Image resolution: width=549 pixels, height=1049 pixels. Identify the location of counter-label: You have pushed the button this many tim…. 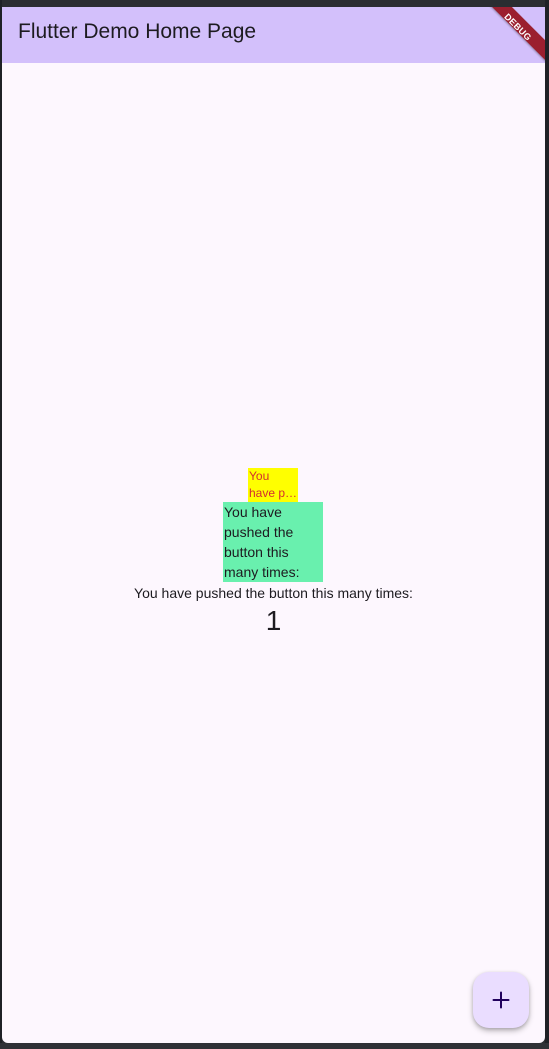
(273, 593).